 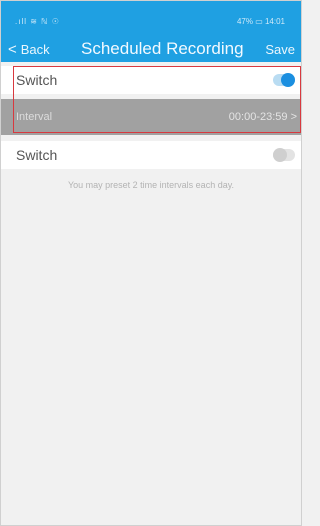 What do you see at coordinates (12, 49) in the screenshot?
I see `chevron-left-icon: <` at bounding box center [12, 49].